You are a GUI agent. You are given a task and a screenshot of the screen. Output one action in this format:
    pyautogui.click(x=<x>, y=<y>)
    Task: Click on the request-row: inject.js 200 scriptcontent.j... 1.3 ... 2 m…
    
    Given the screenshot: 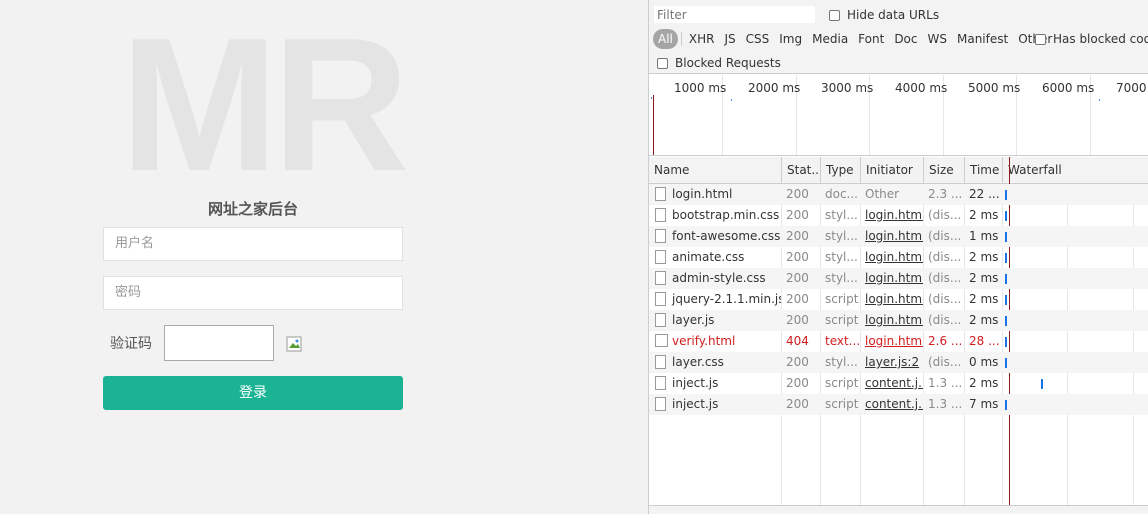 What is the action you would take?
    pyautogui.click(x=898, y=383)
    